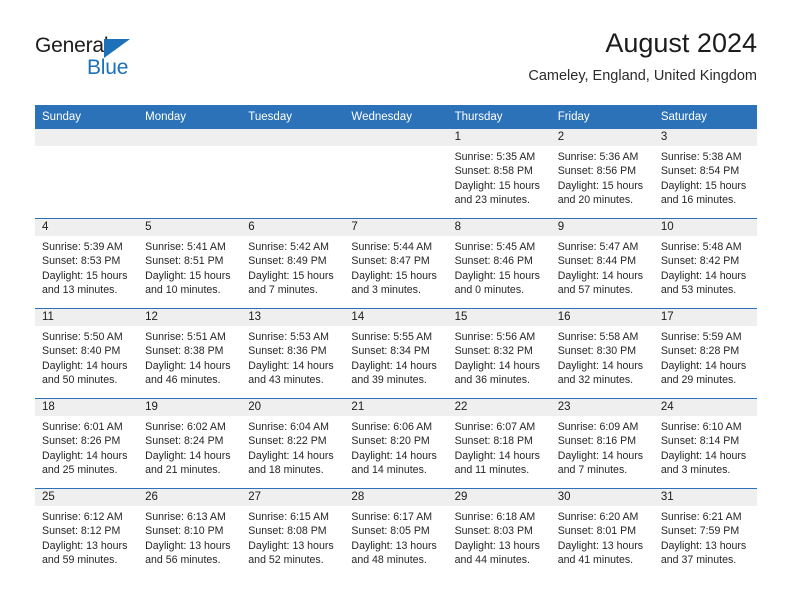 This screenshot has width=792, height=612. What do you see at coordinates (701, 157) in the screenshot?
I see `sunrise-text: Sunrise: 5:38 AM` at bounding box center [701, 157].